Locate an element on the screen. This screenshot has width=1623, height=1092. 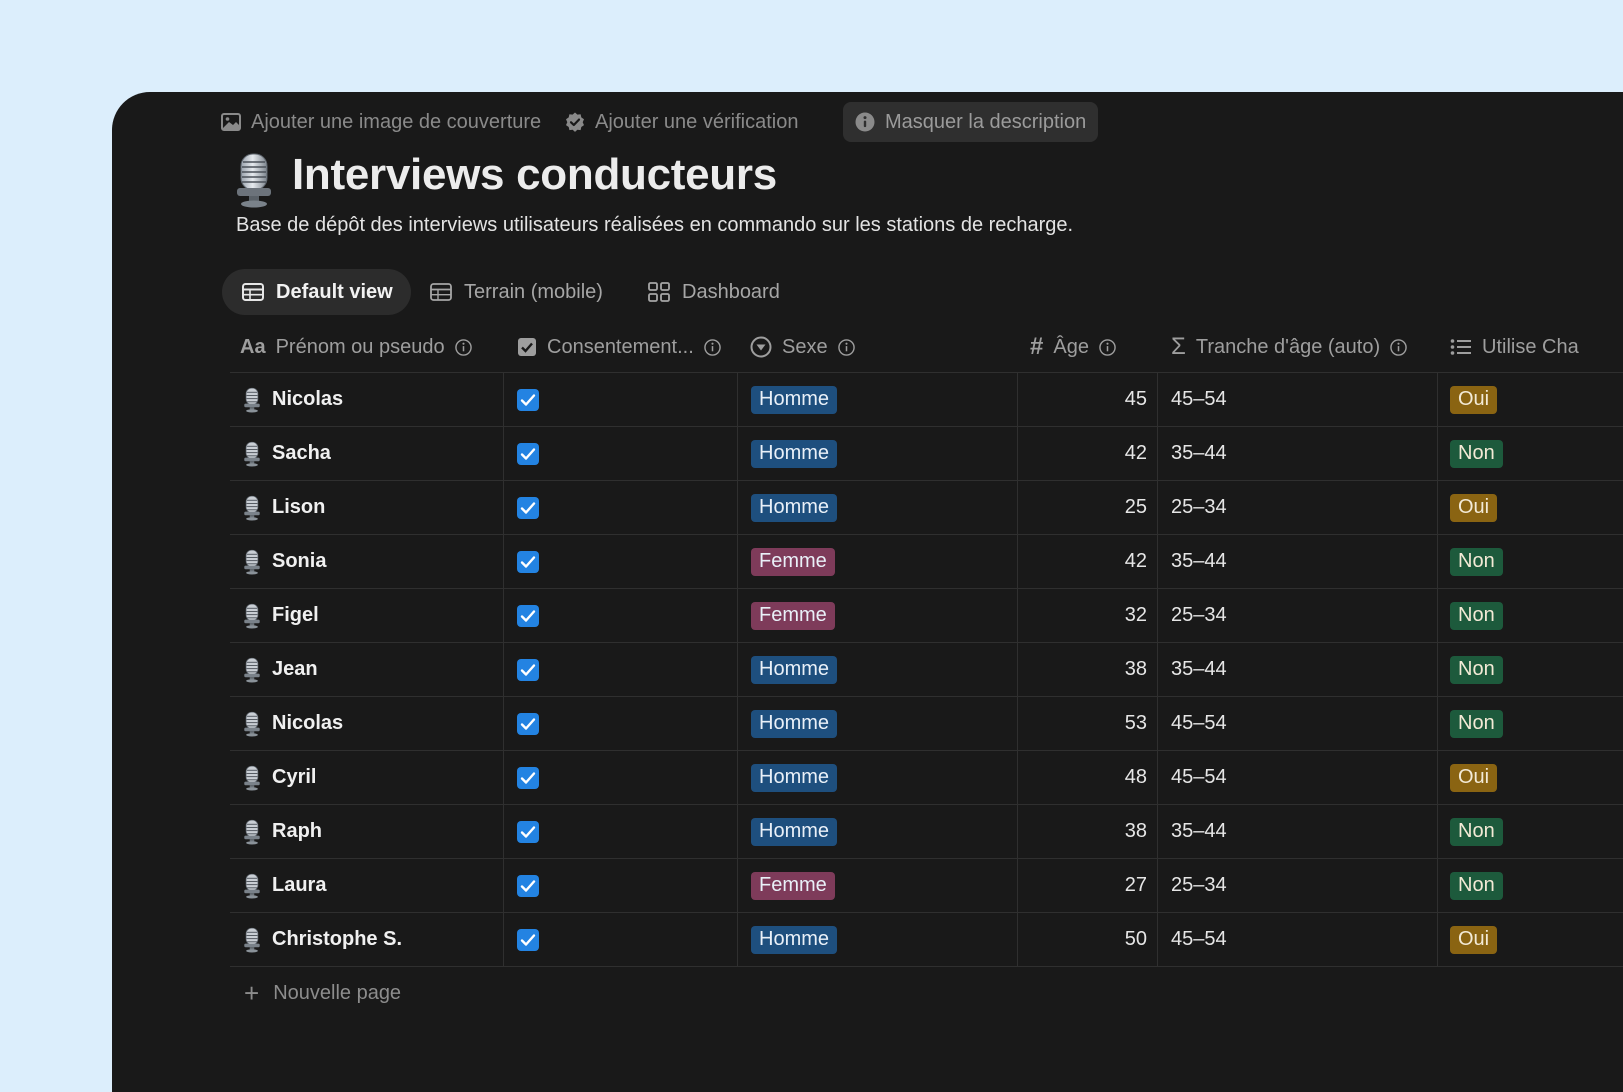
table-row: Nicolas Homme 53 45–54 Non is located at coordinates (926, 724).